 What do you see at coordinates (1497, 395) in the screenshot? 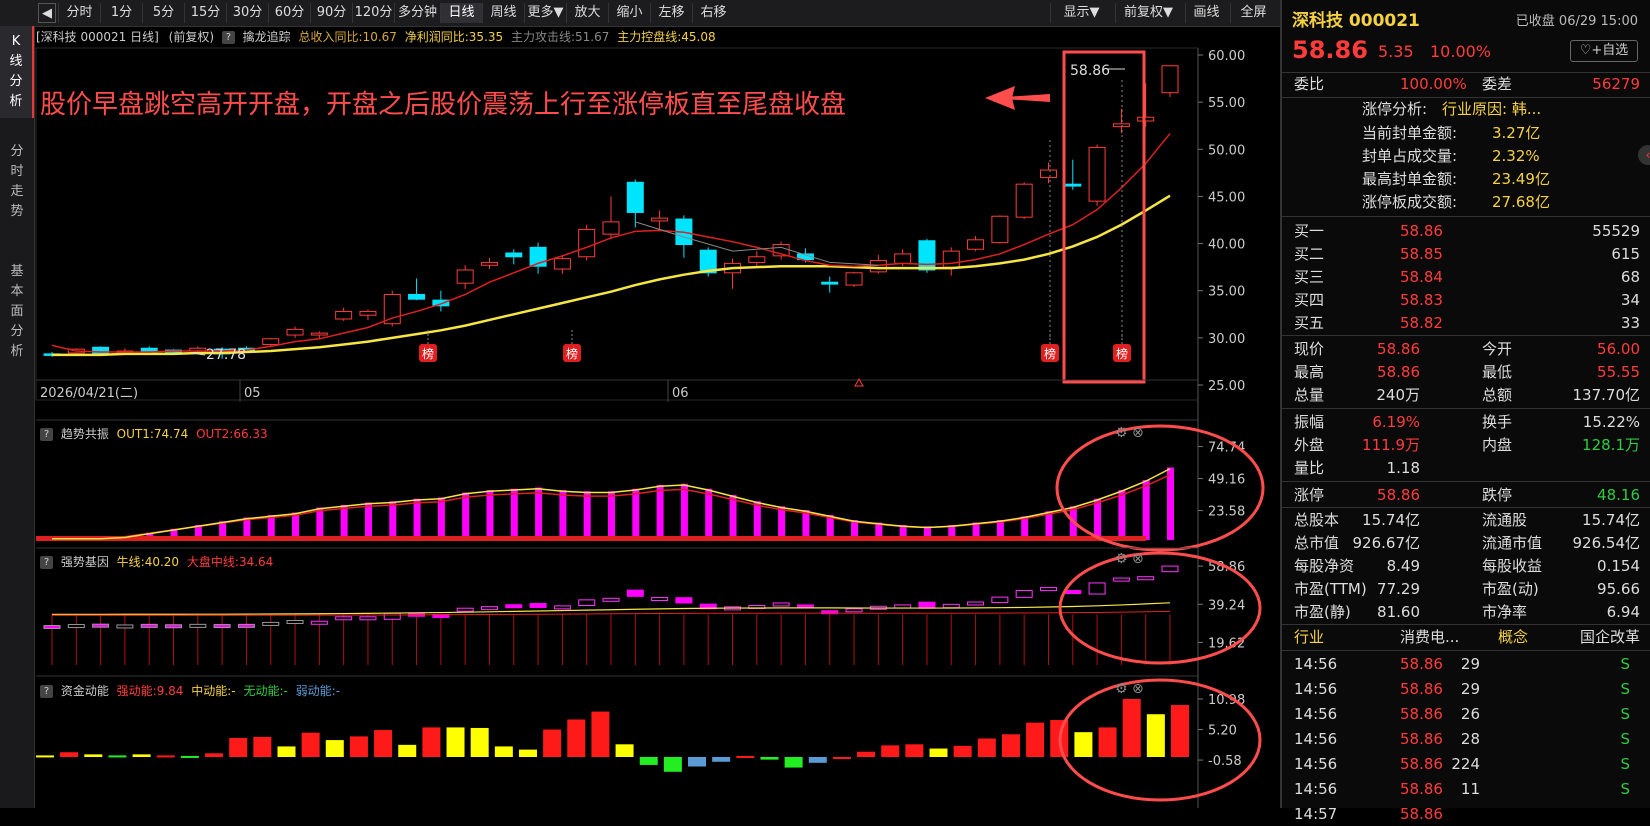
I see `quote-label: 总额` at bounding box center [1497, 395].